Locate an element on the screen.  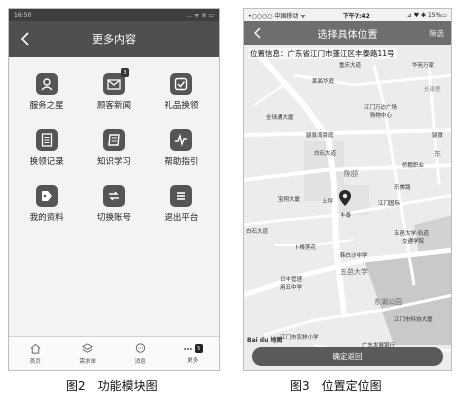
status-bar: •○○○○ 中国移动 ᯤ 下午7:42 ⊿ ♥ ✱ 15%▭ is located at coordinates (347, 15).